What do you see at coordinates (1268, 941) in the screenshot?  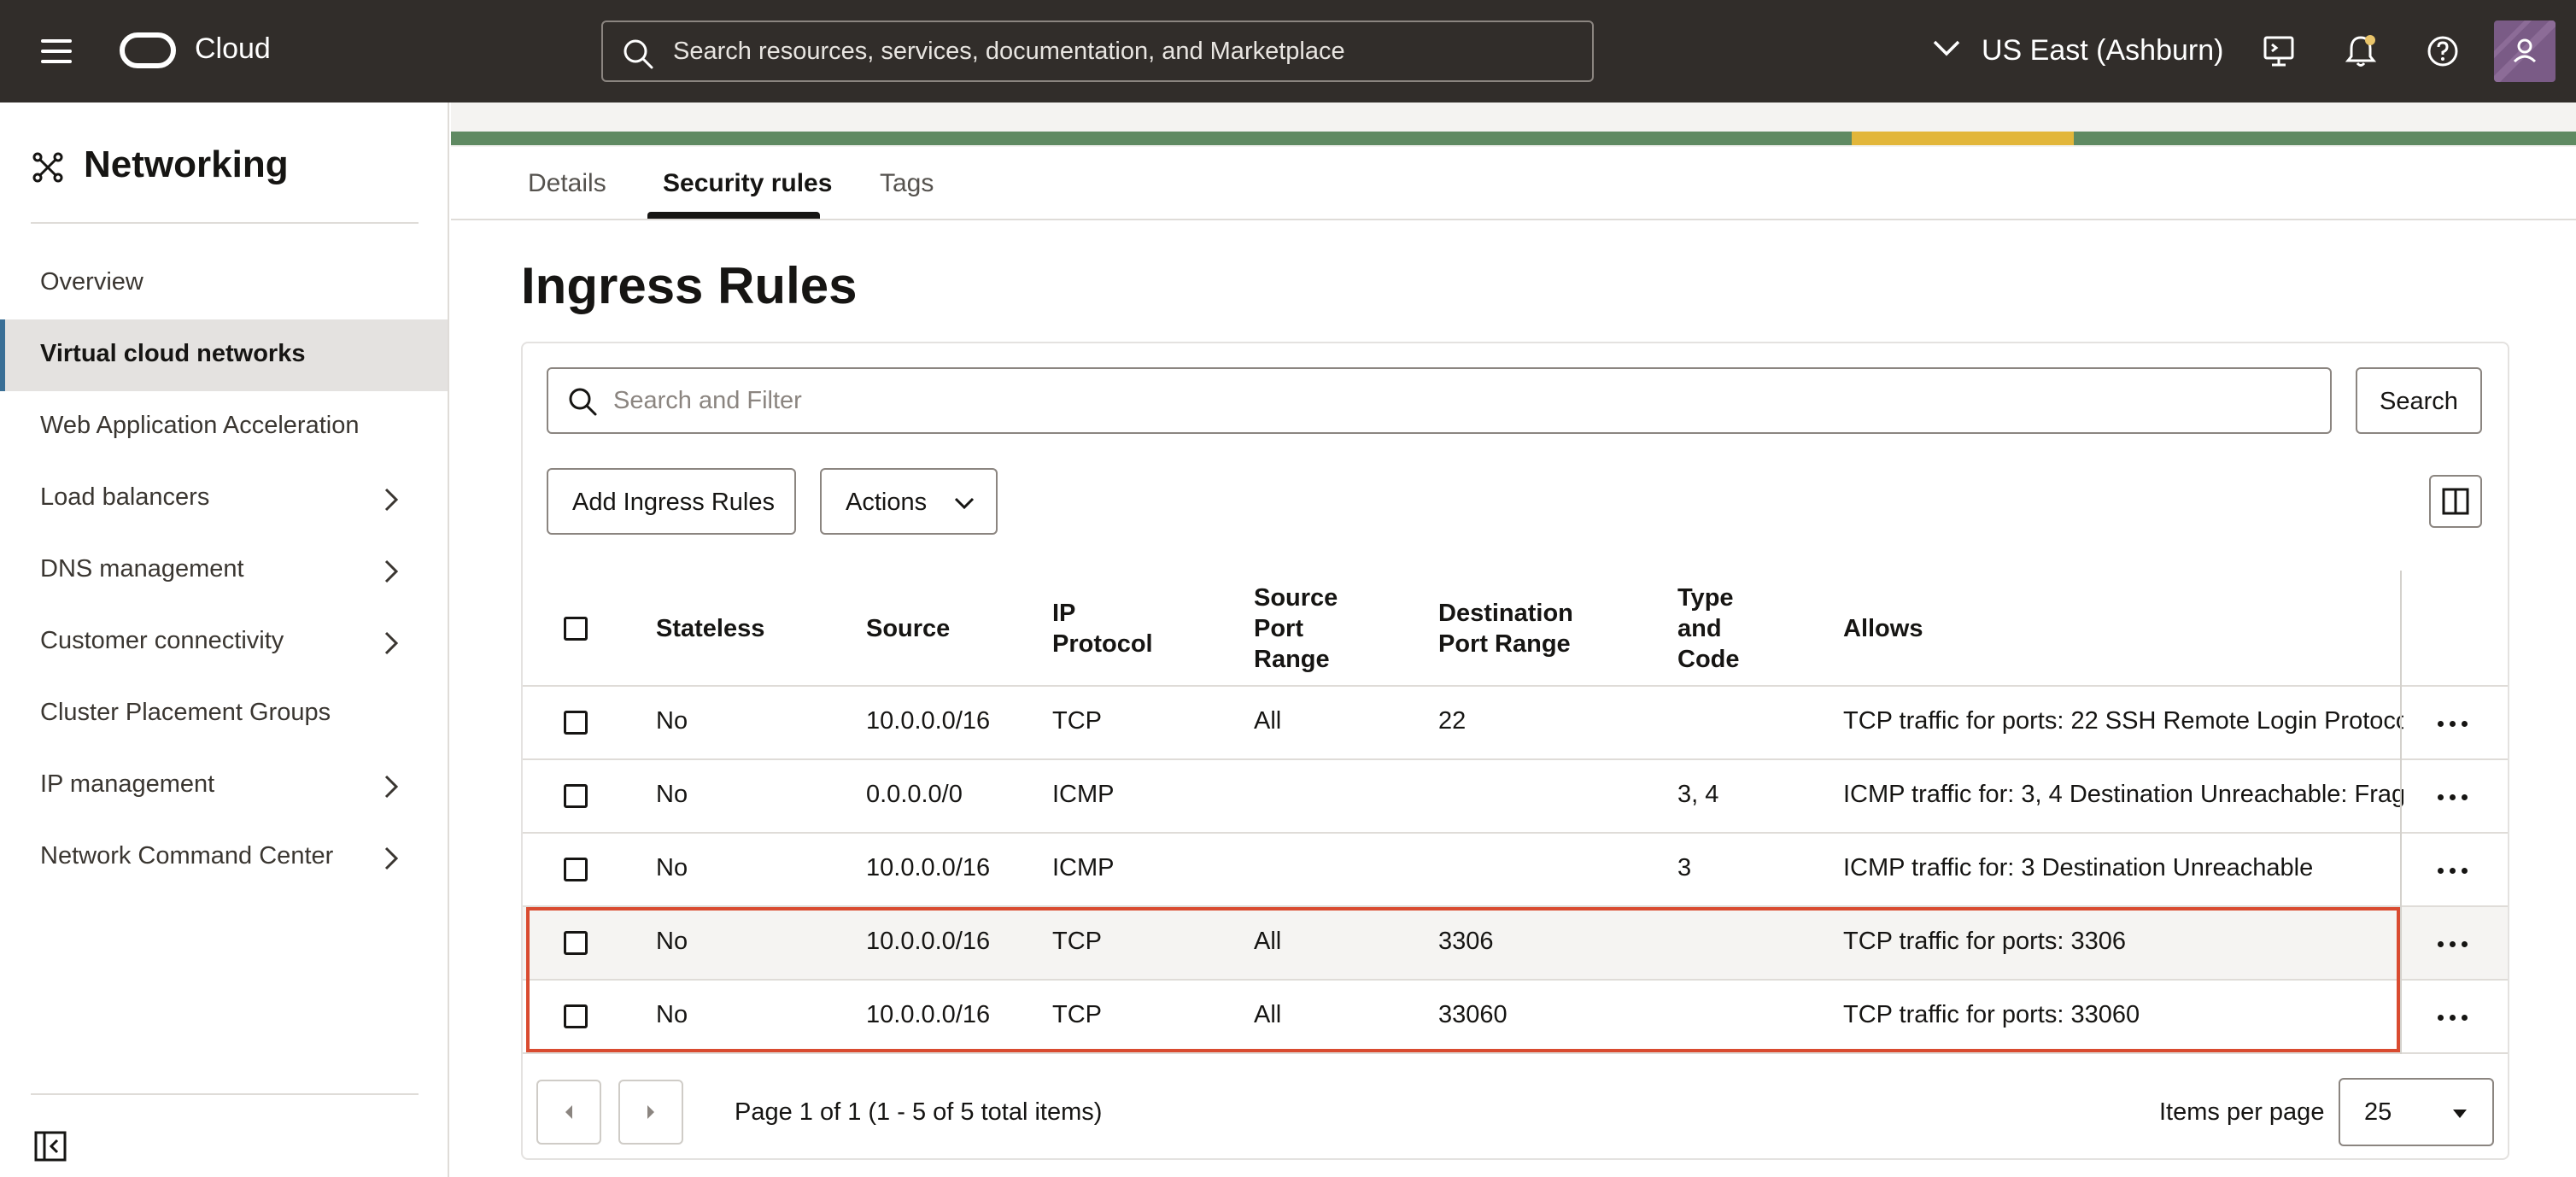 I see `cell-source-port: All` at bounding box center [1268, 941].